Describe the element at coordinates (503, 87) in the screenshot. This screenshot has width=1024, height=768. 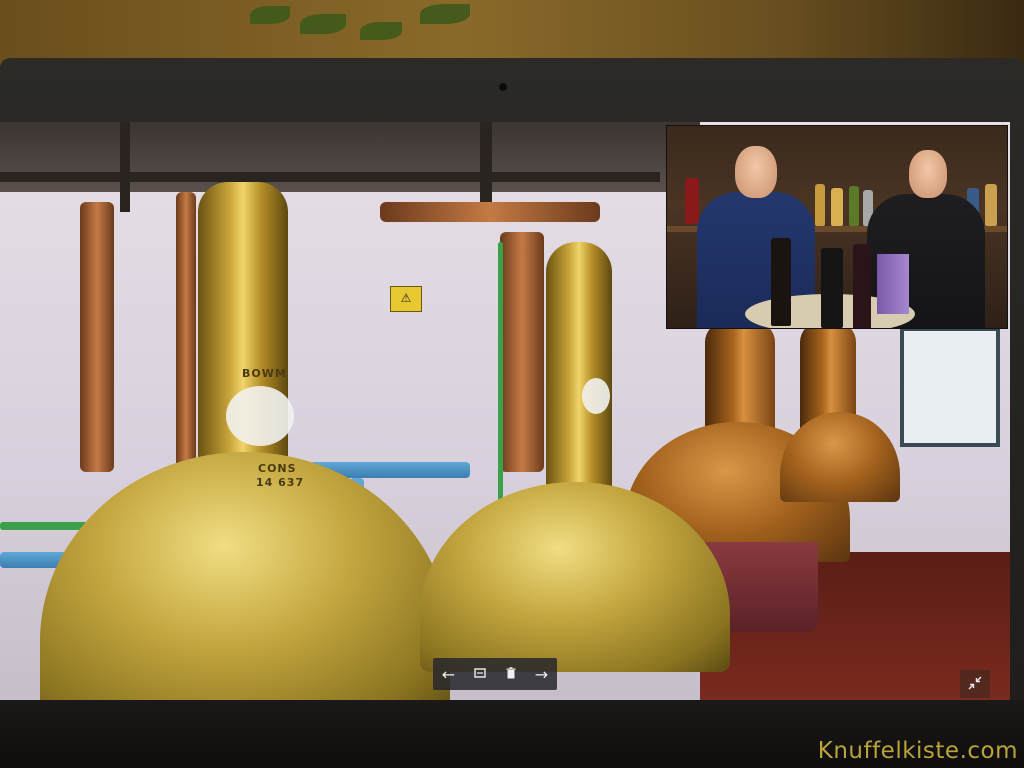
I see `webcam` at that location.